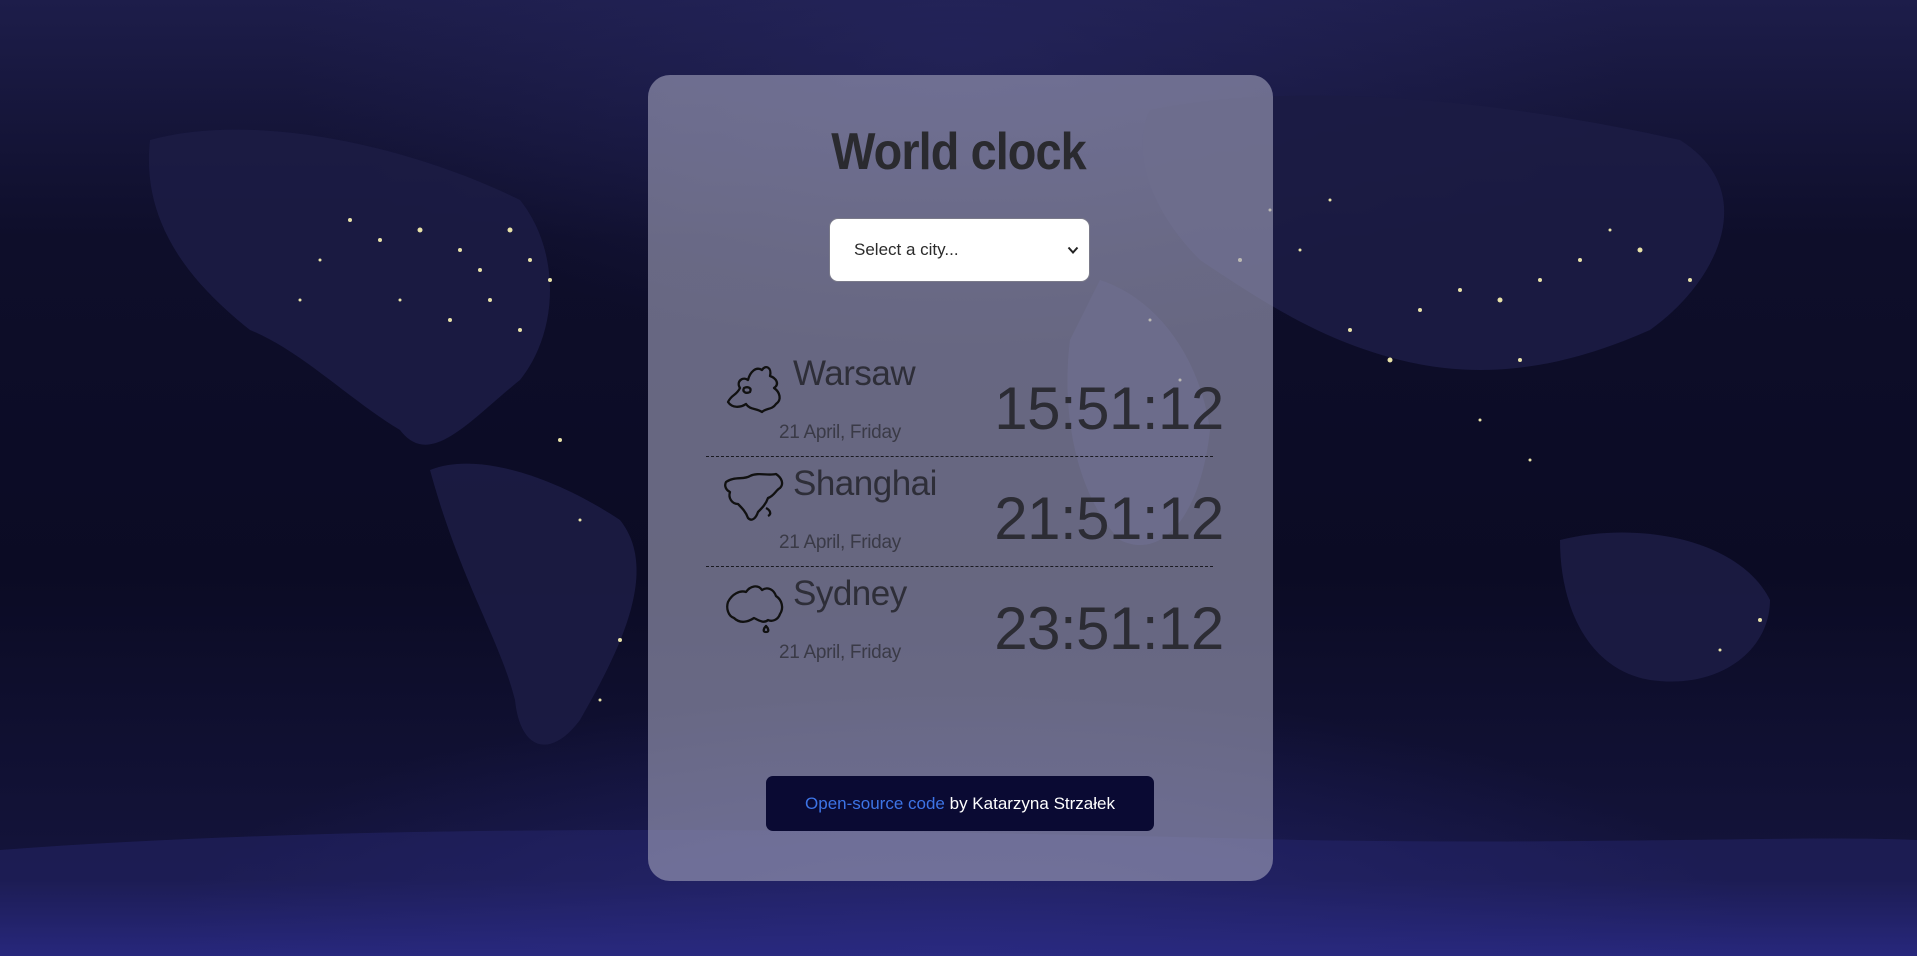 The image size is (1917, 956). I want to click on footer-credit: Open-source code by Katarzyna Strzałek, so click(960, 803).